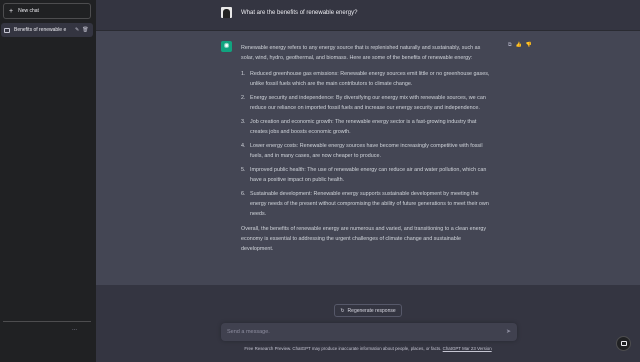 The image size is (640, 362). Describe the element at coordinates (226, 46) in the screenshot. I see `openai-logo-icon: ✺` at that location.